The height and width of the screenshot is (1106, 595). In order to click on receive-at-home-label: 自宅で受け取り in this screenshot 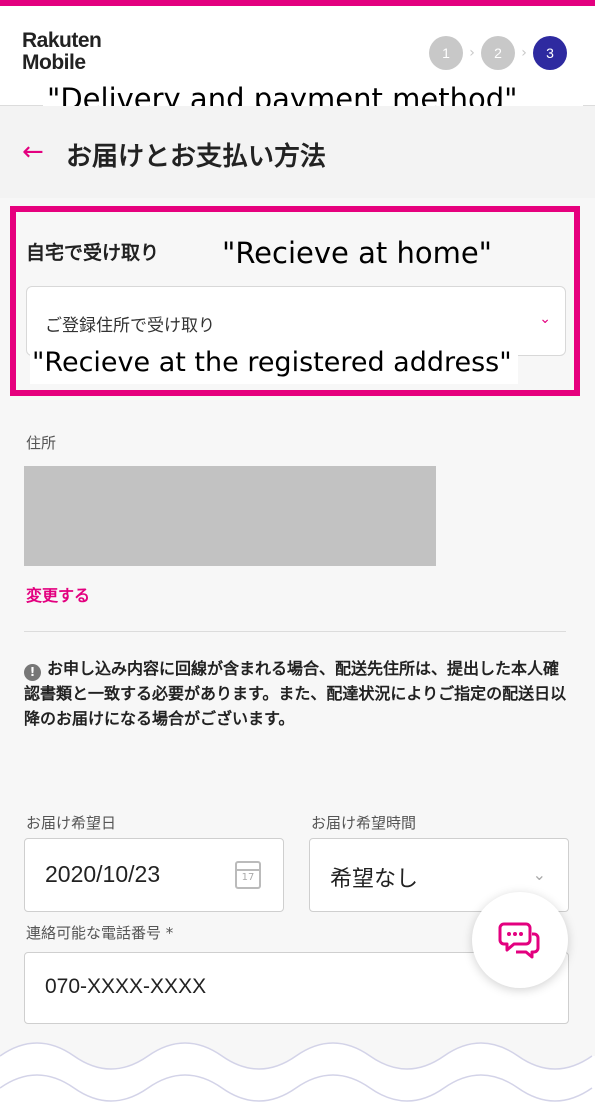, I will do `click(93, 253)`.